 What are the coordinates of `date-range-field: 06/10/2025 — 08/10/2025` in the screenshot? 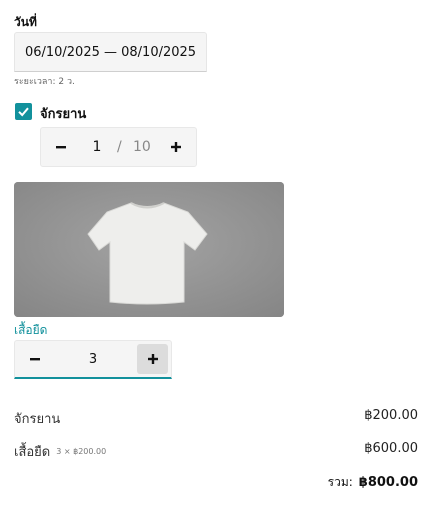 It's located at (110, 52).